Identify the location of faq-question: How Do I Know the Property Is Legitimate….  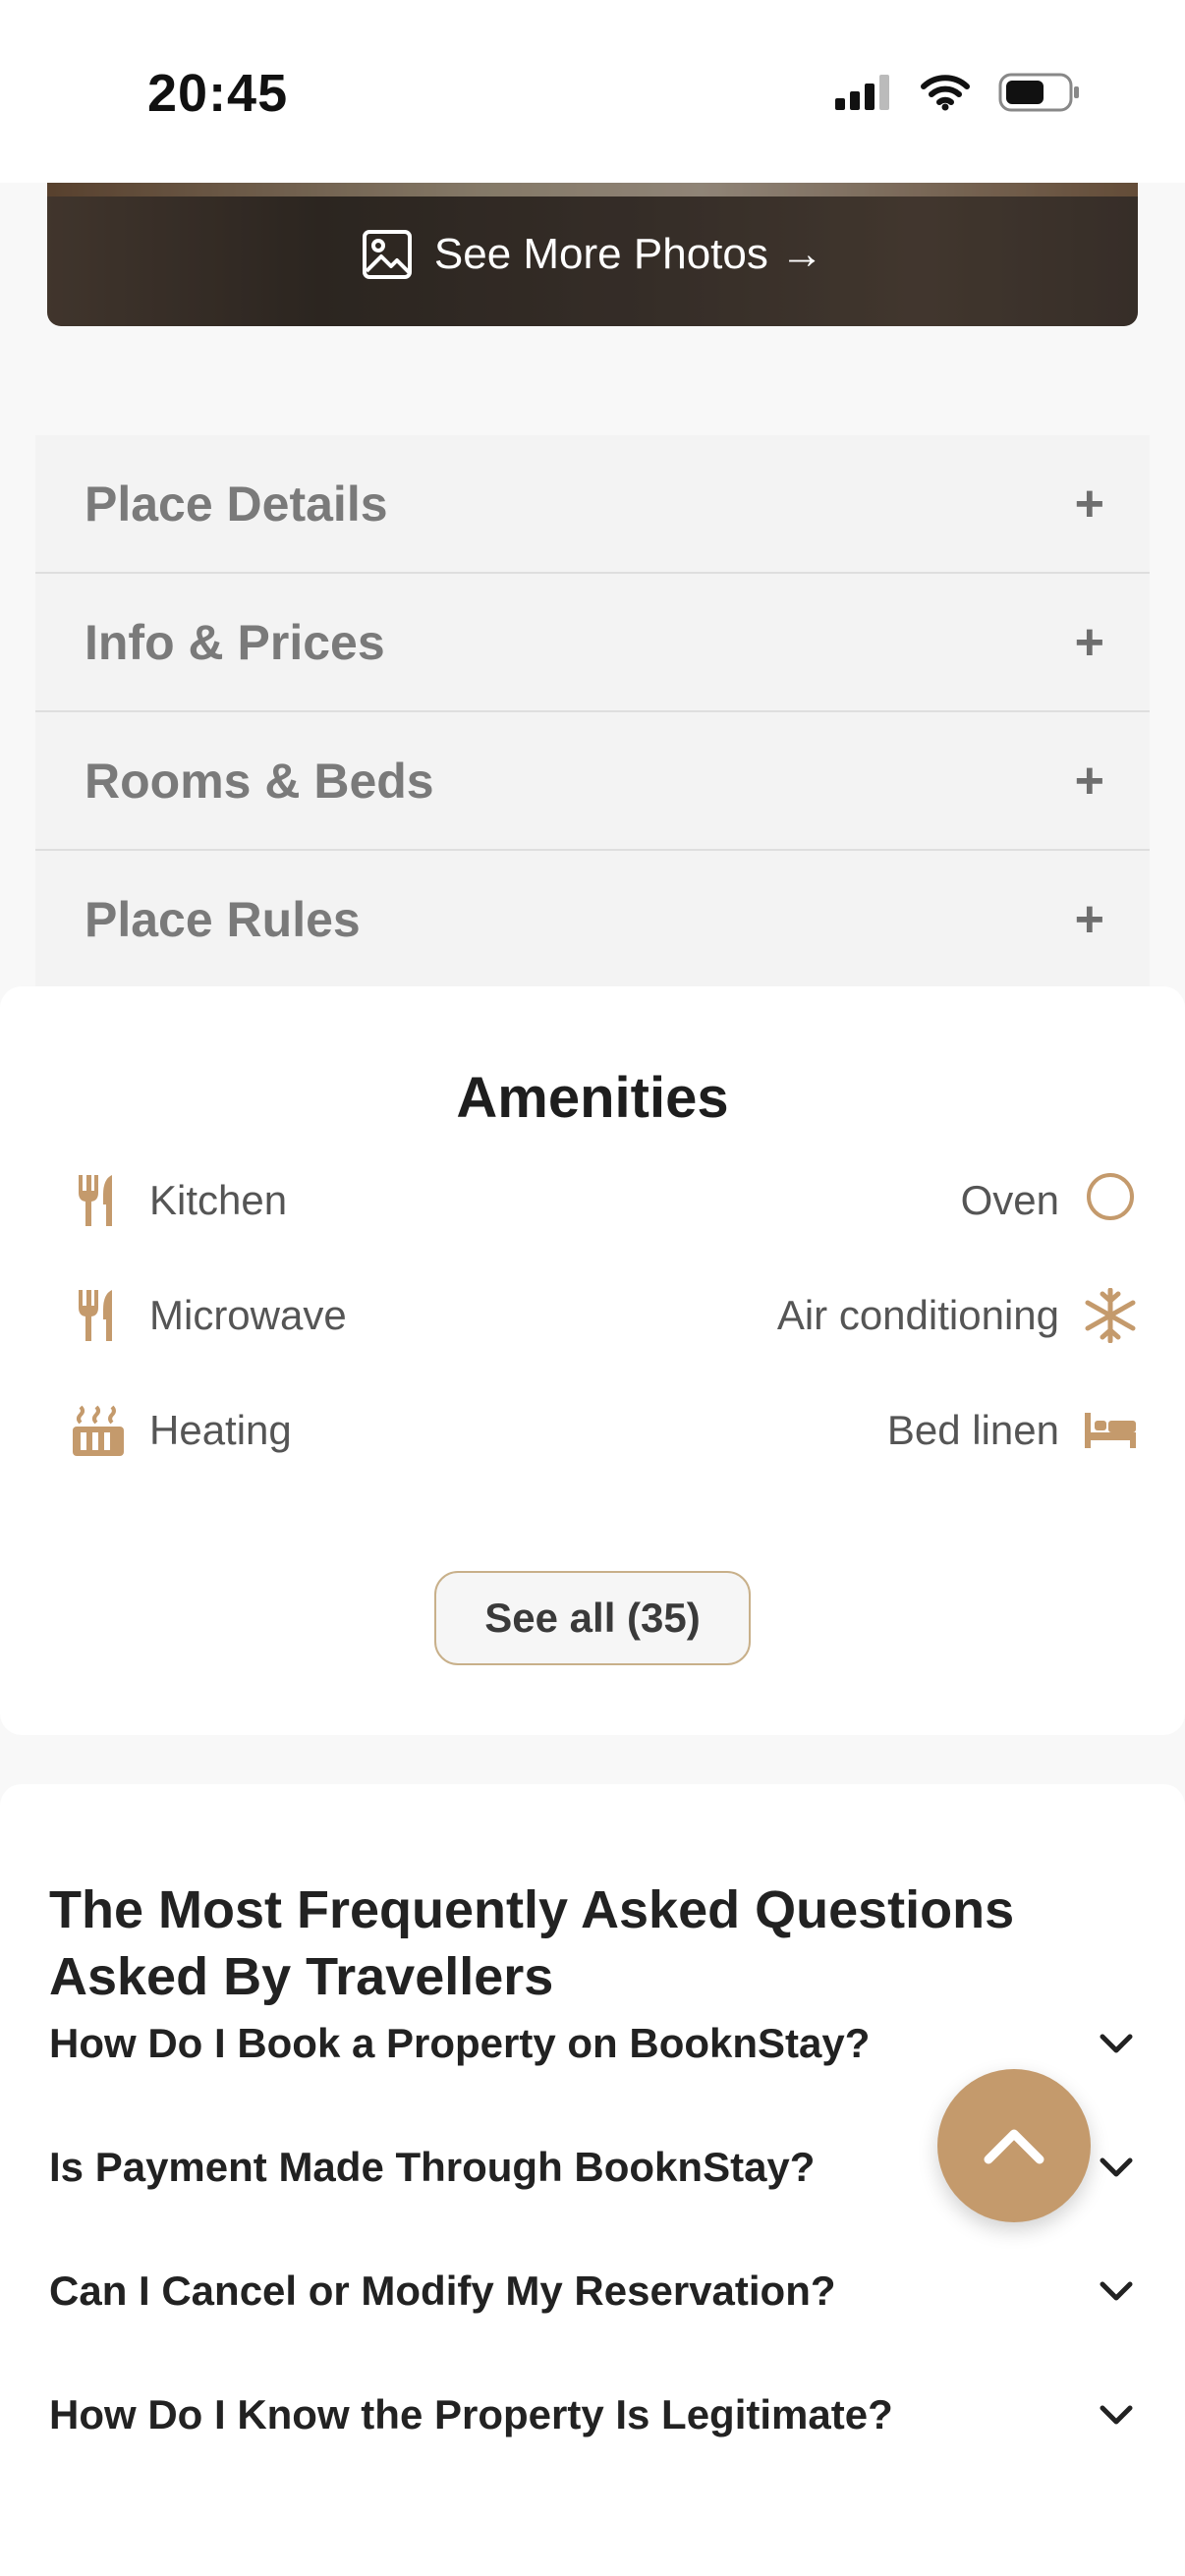
(471, 2414).